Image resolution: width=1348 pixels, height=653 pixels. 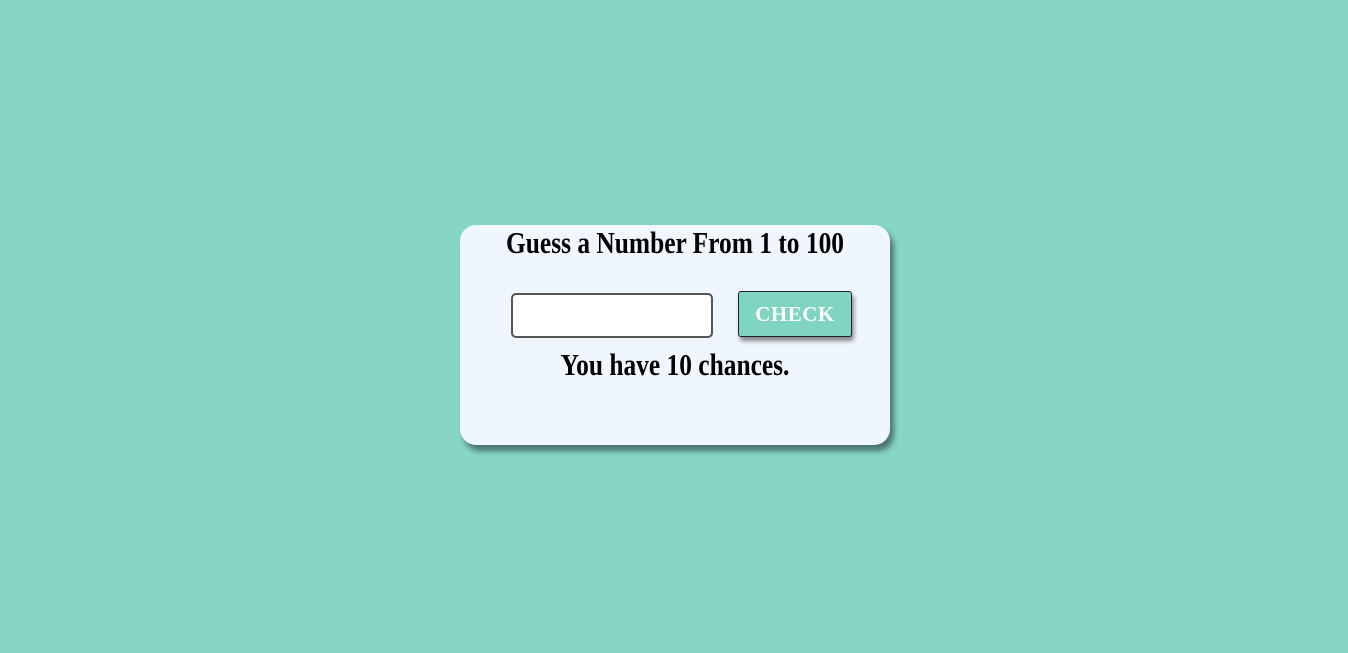 What do you see at coordinates (675, 364) in the screenshot?
I see `chances-status: You have 10 chances.` at bounding box center [675, 364].